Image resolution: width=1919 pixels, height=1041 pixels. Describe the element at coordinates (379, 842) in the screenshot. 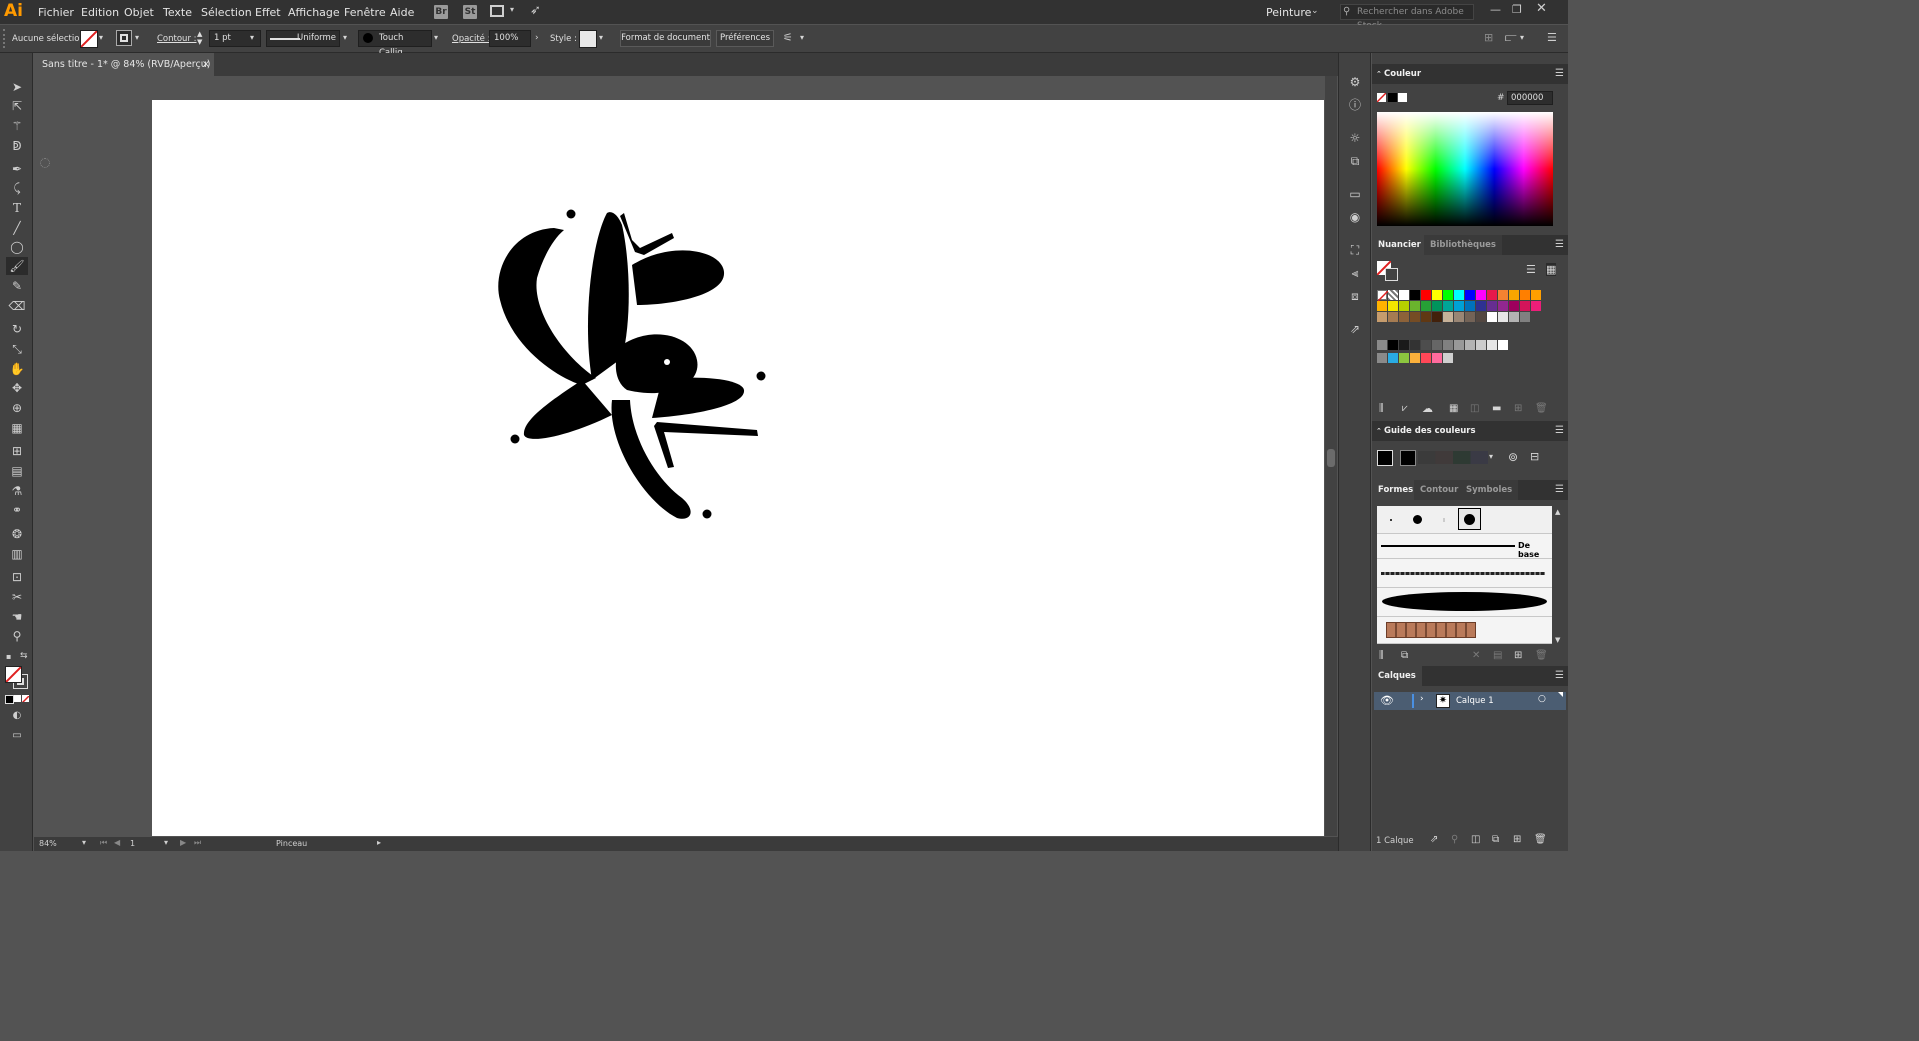

I see `status-menu-icon: ▸` at that location.